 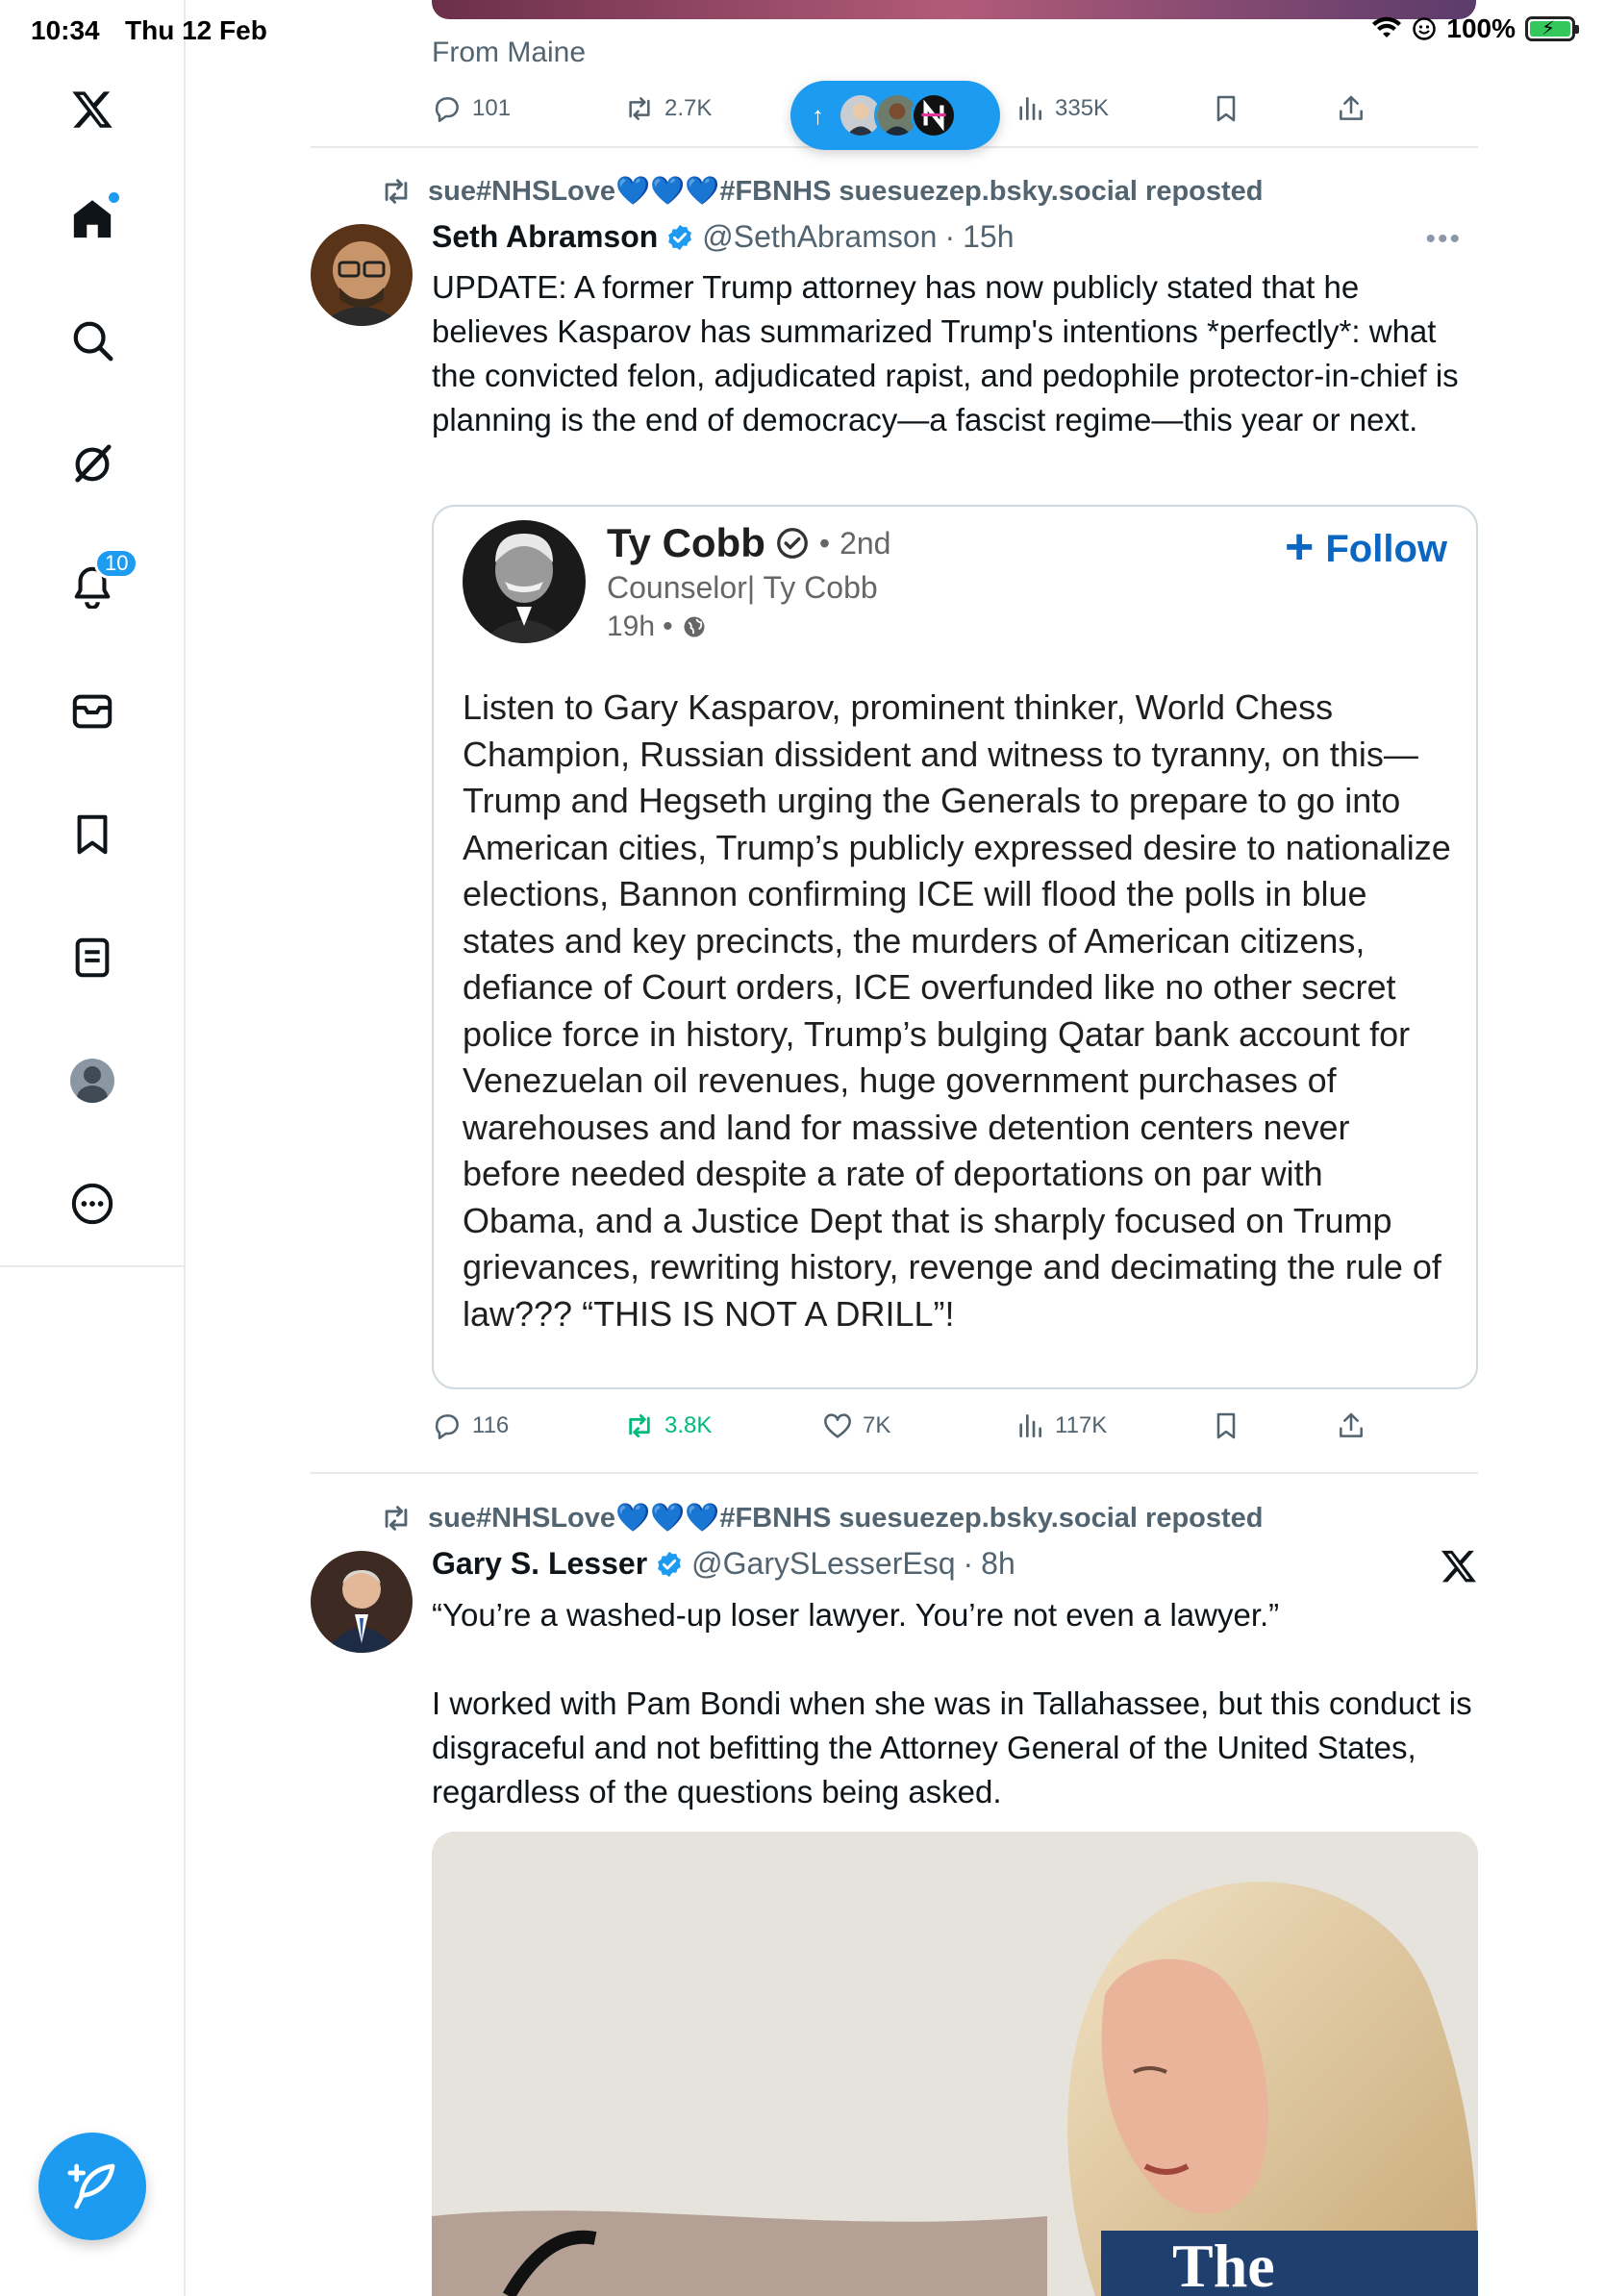 What do you see at coordinates (792, 543) in the screenshot?
I see `shield-check-icon` at bounding box center [792, 543].